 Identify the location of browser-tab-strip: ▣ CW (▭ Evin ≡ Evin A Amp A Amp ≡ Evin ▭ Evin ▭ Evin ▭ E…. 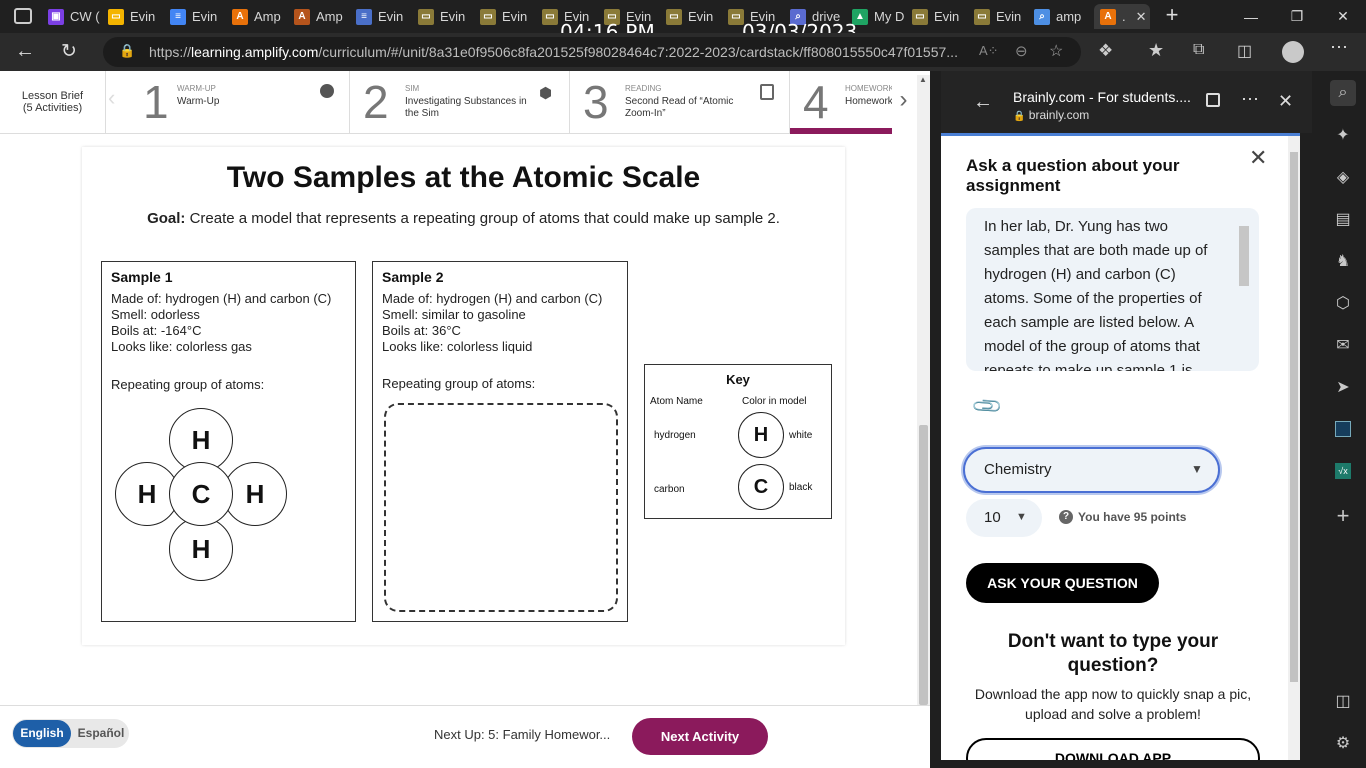
(683, 16).